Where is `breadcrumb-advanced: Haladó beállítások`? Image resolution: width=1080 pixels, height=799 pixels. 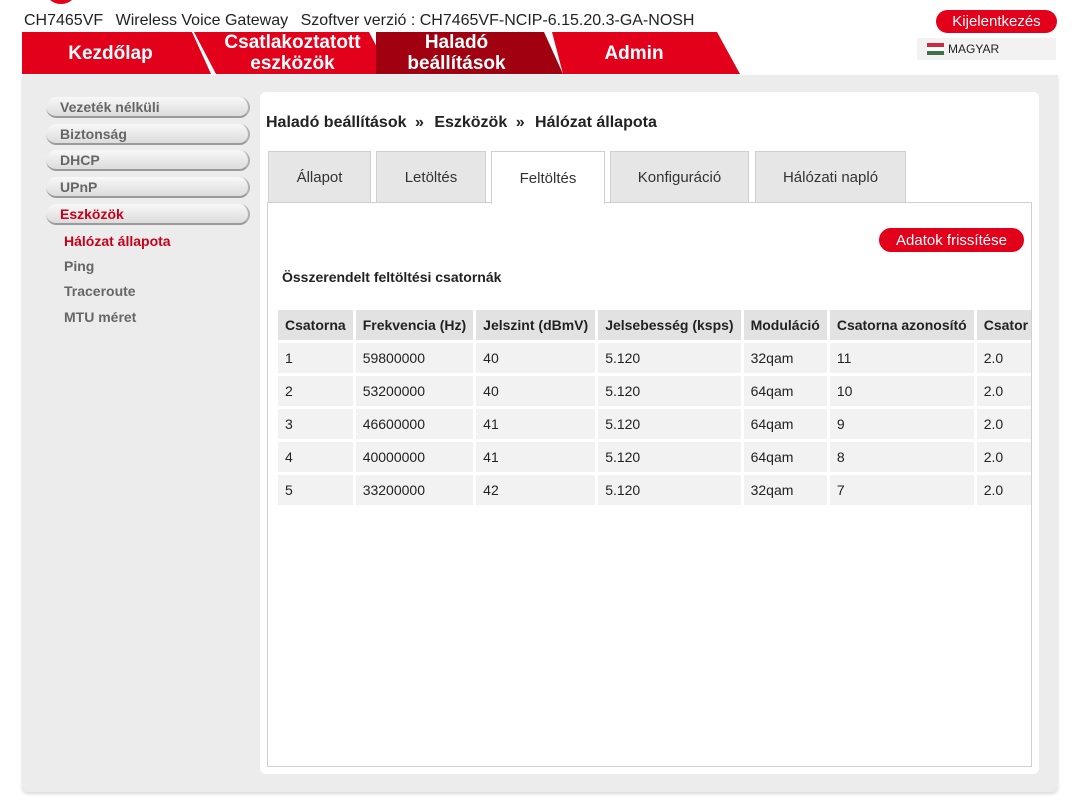
breadcrumb-advanced: Haladó beállítások is located at coordinates (336, 122).